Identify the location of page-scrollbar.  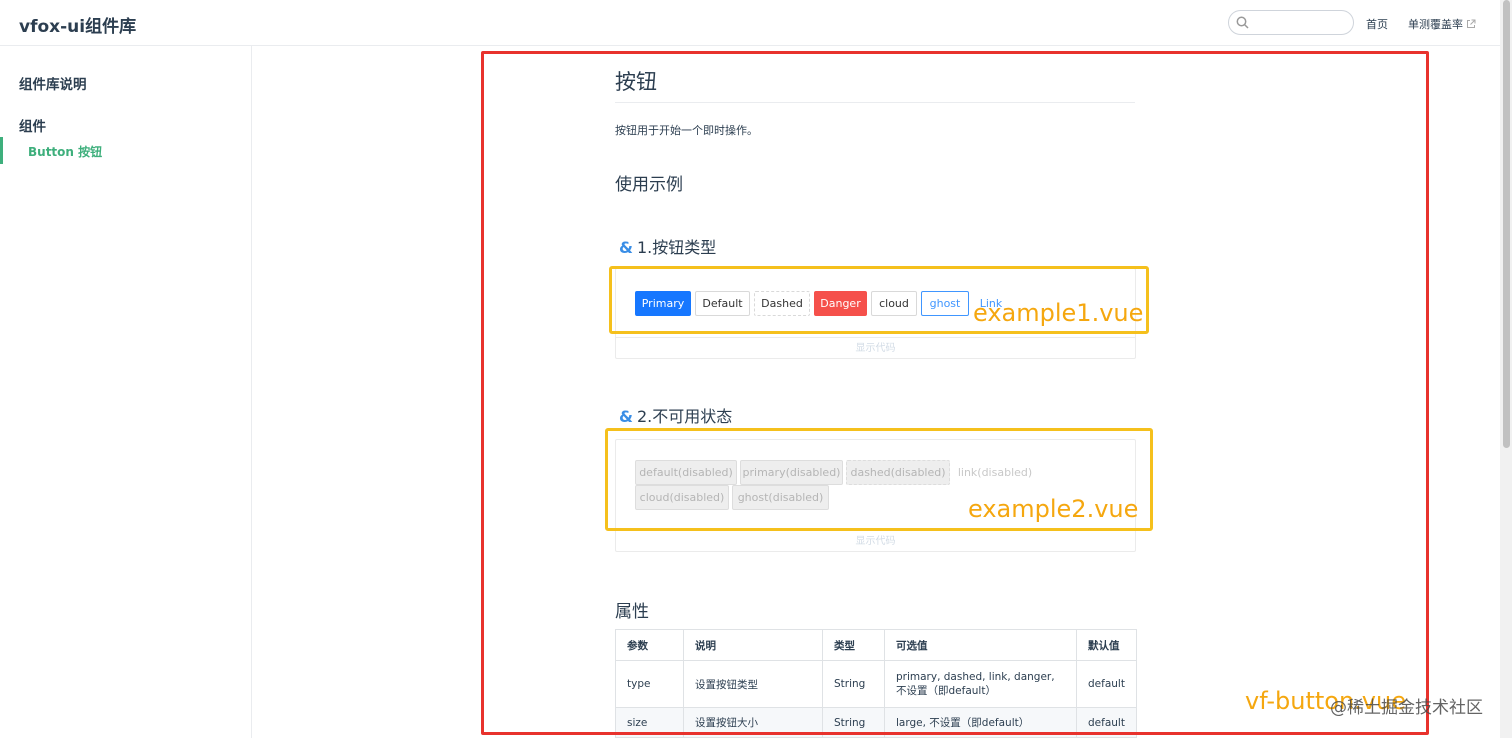
(1506, 369).